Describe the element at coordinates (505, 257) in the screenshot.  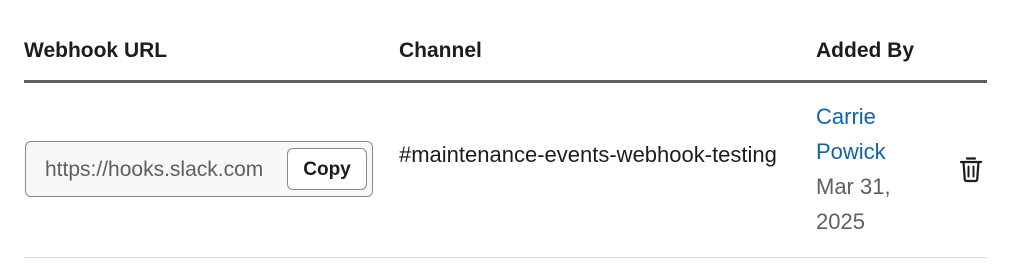
I see `row-divider` at that location.